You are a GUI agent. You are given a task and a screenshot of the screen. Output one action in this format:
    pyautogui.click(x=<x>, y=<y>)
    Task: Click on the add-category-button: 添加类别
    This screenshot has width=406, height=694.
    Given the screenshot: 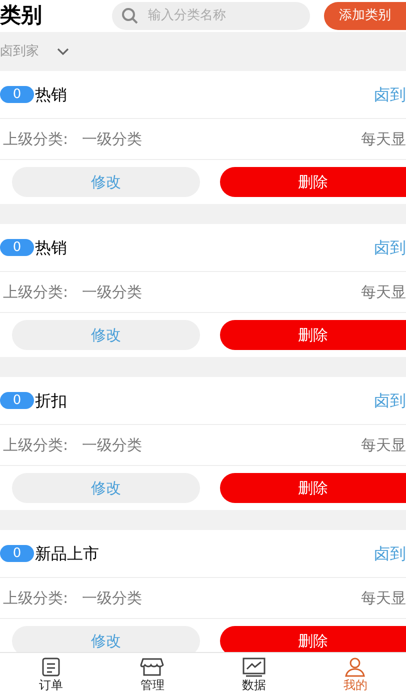 What is the action you would take?
    pyautogui.click(x=365, y=16)
    